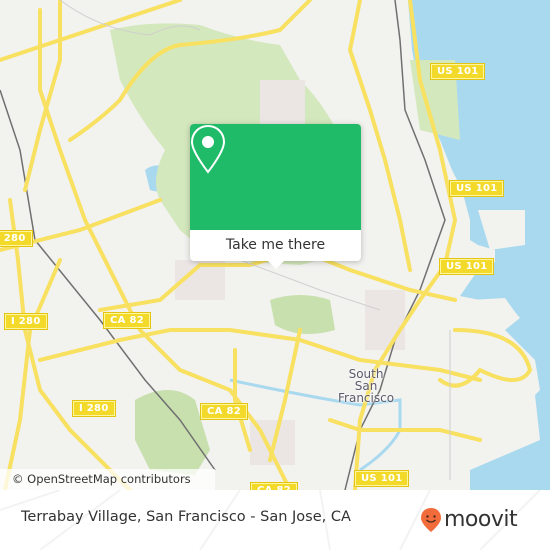 Image resolution: width=550 pixels, height=550 pixels. I want to click on take-me-there-button: Take me there, so click(275, 245).